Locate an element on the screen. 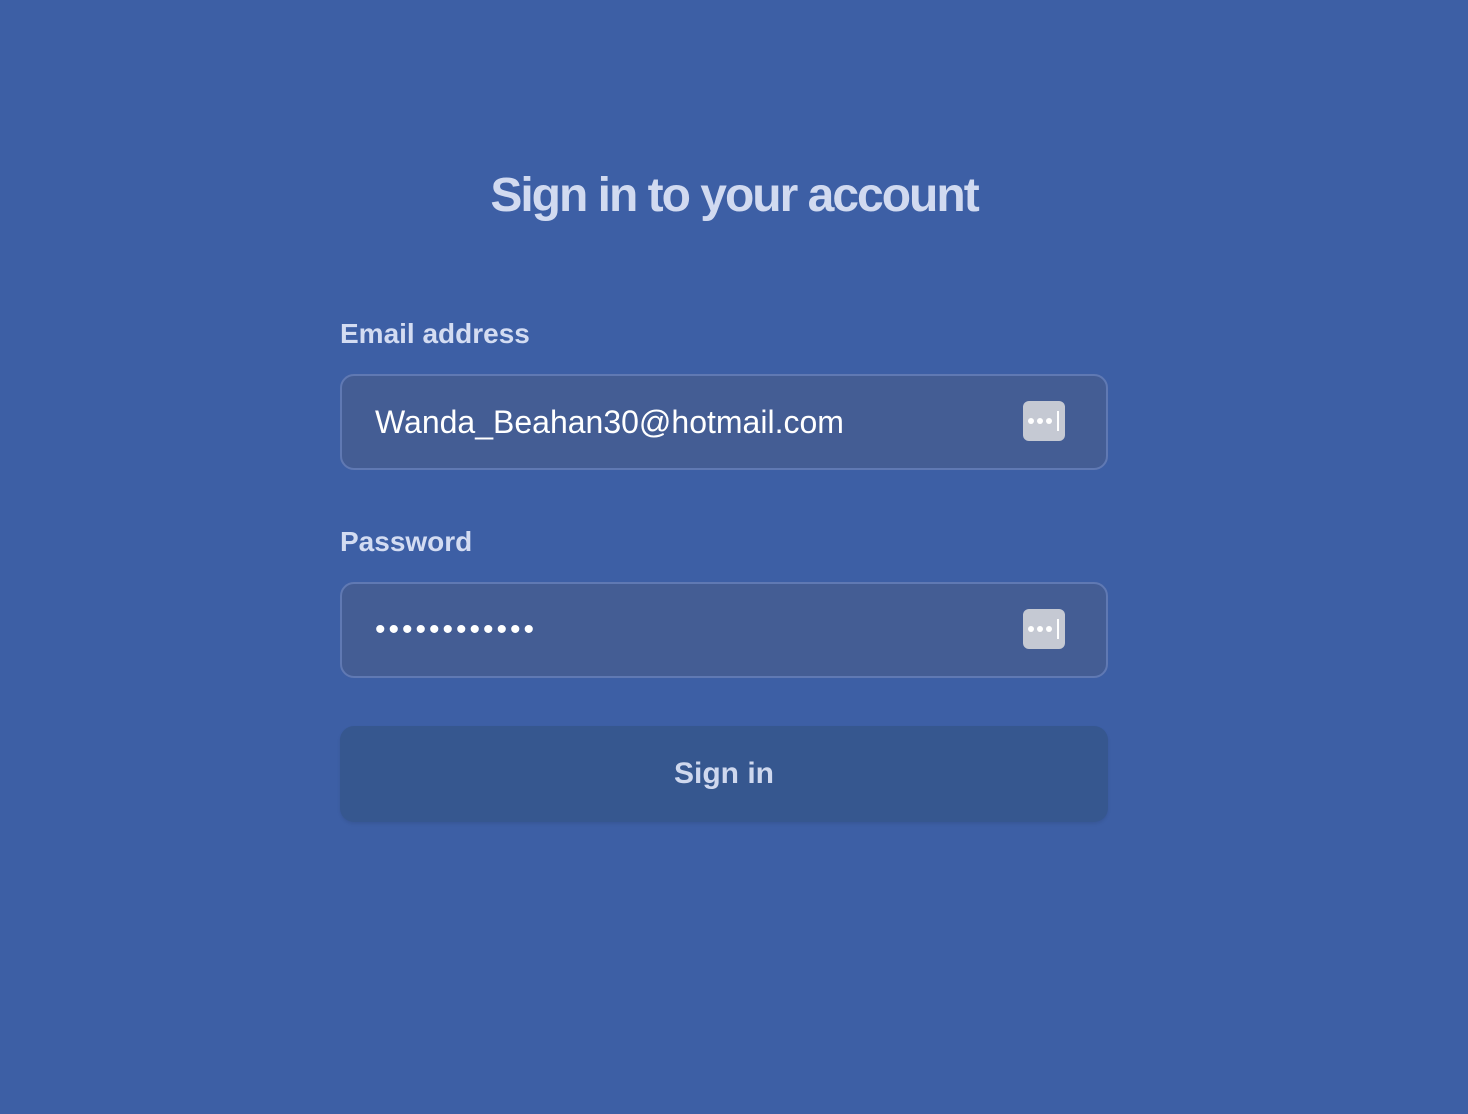 This screenshot has height=1114, width=1468. page-title: Sign in to your account is located at coordinates (734, 195).